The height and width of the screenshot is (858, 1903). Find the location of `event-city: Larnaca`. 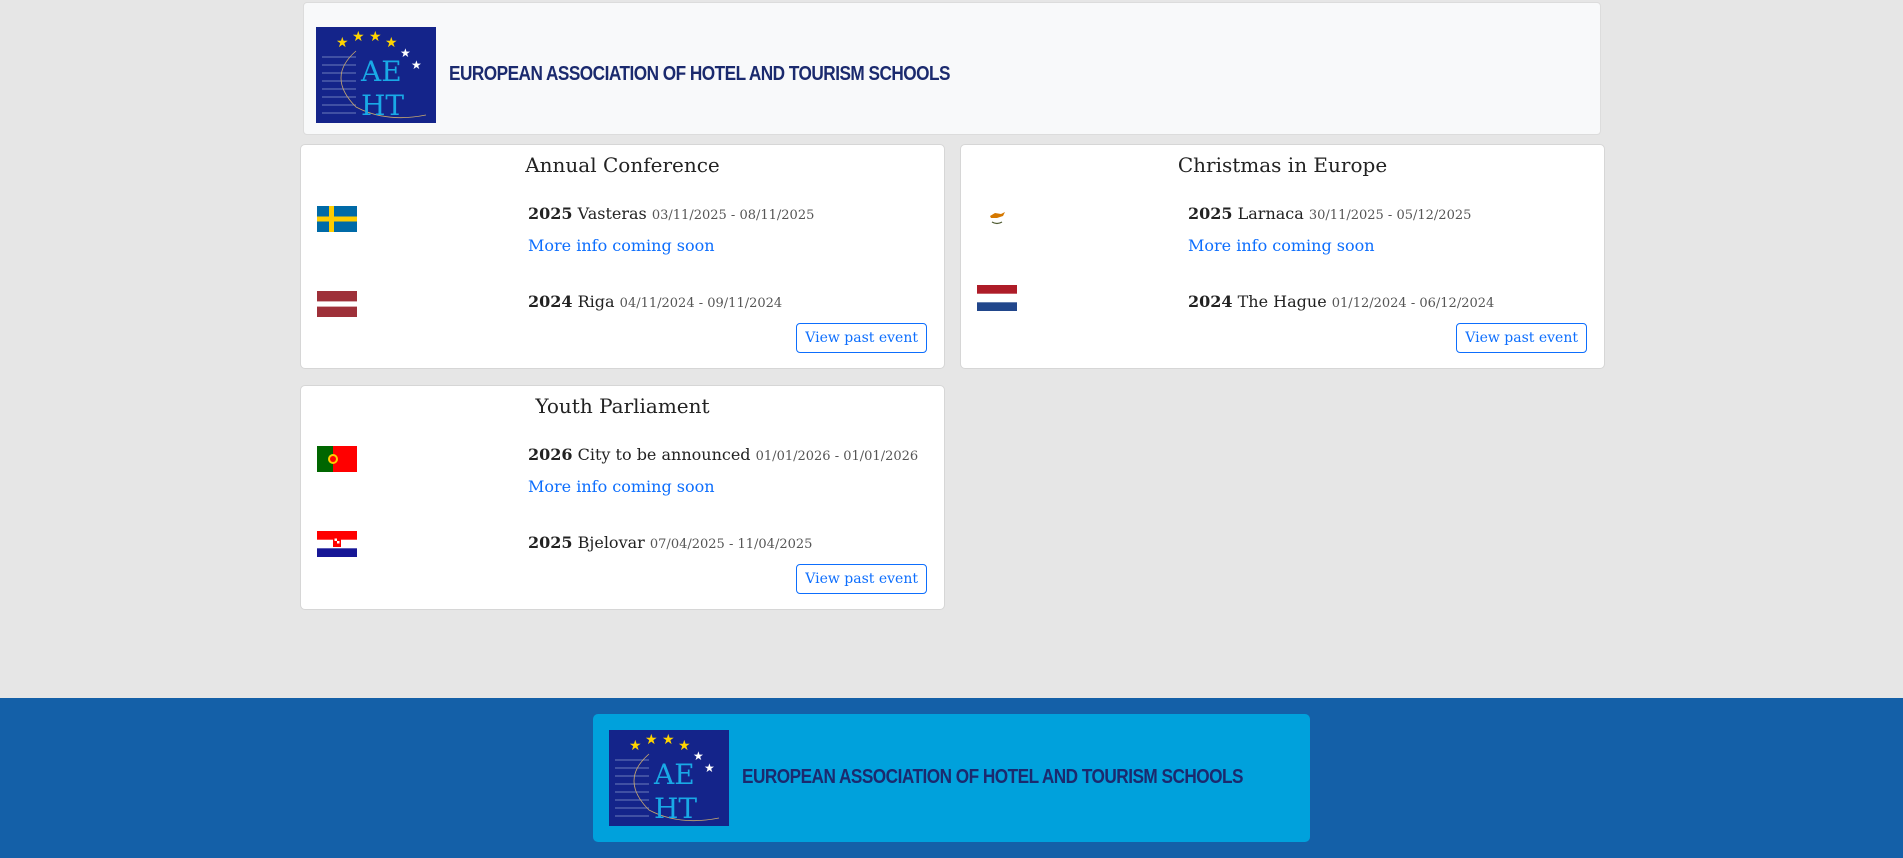

event-city: Larnaca is located at coordinates (1270, 213).